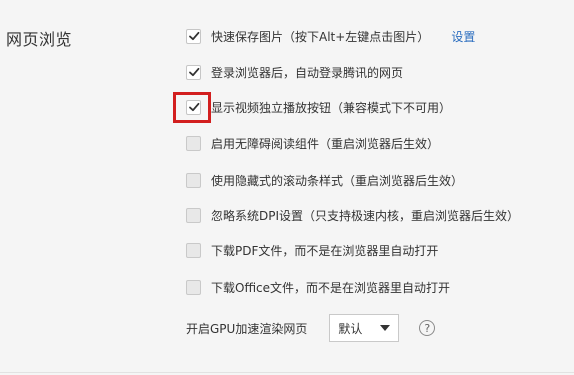  What do you see at coordinates (193, 250) in the screenshot?
I see `checkbox-download-pdf` at bounding box center [193, 250].